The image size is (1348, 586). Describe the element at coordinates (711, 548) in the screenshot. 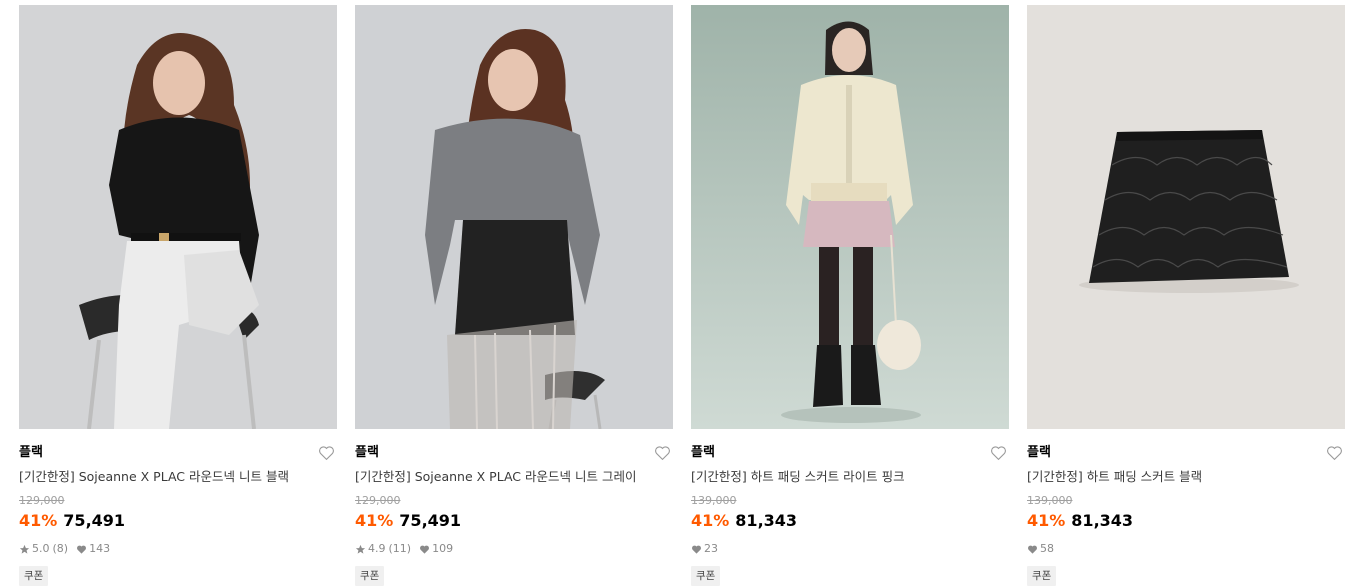

I see `like-count: 23` at that location.